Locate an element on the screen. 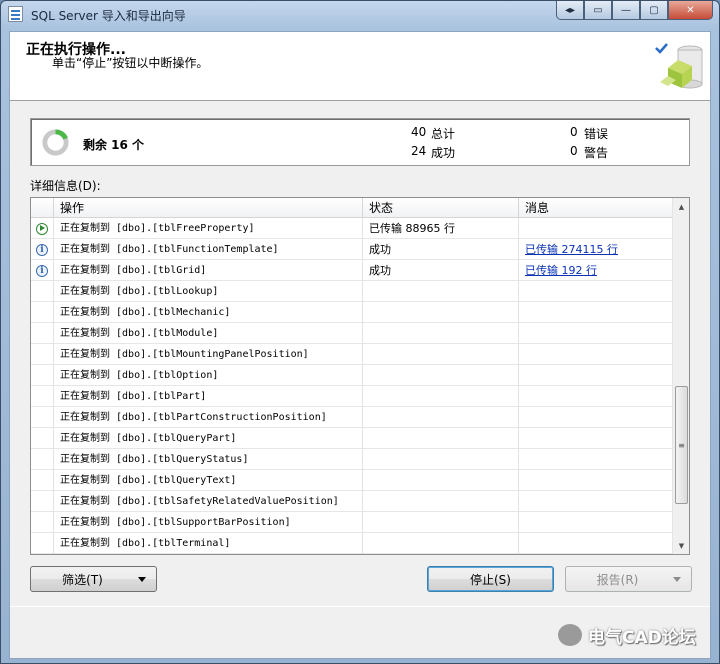  table-row: 正在复制到 [dbo].[tblOption] is located at coordinates (352, 375).